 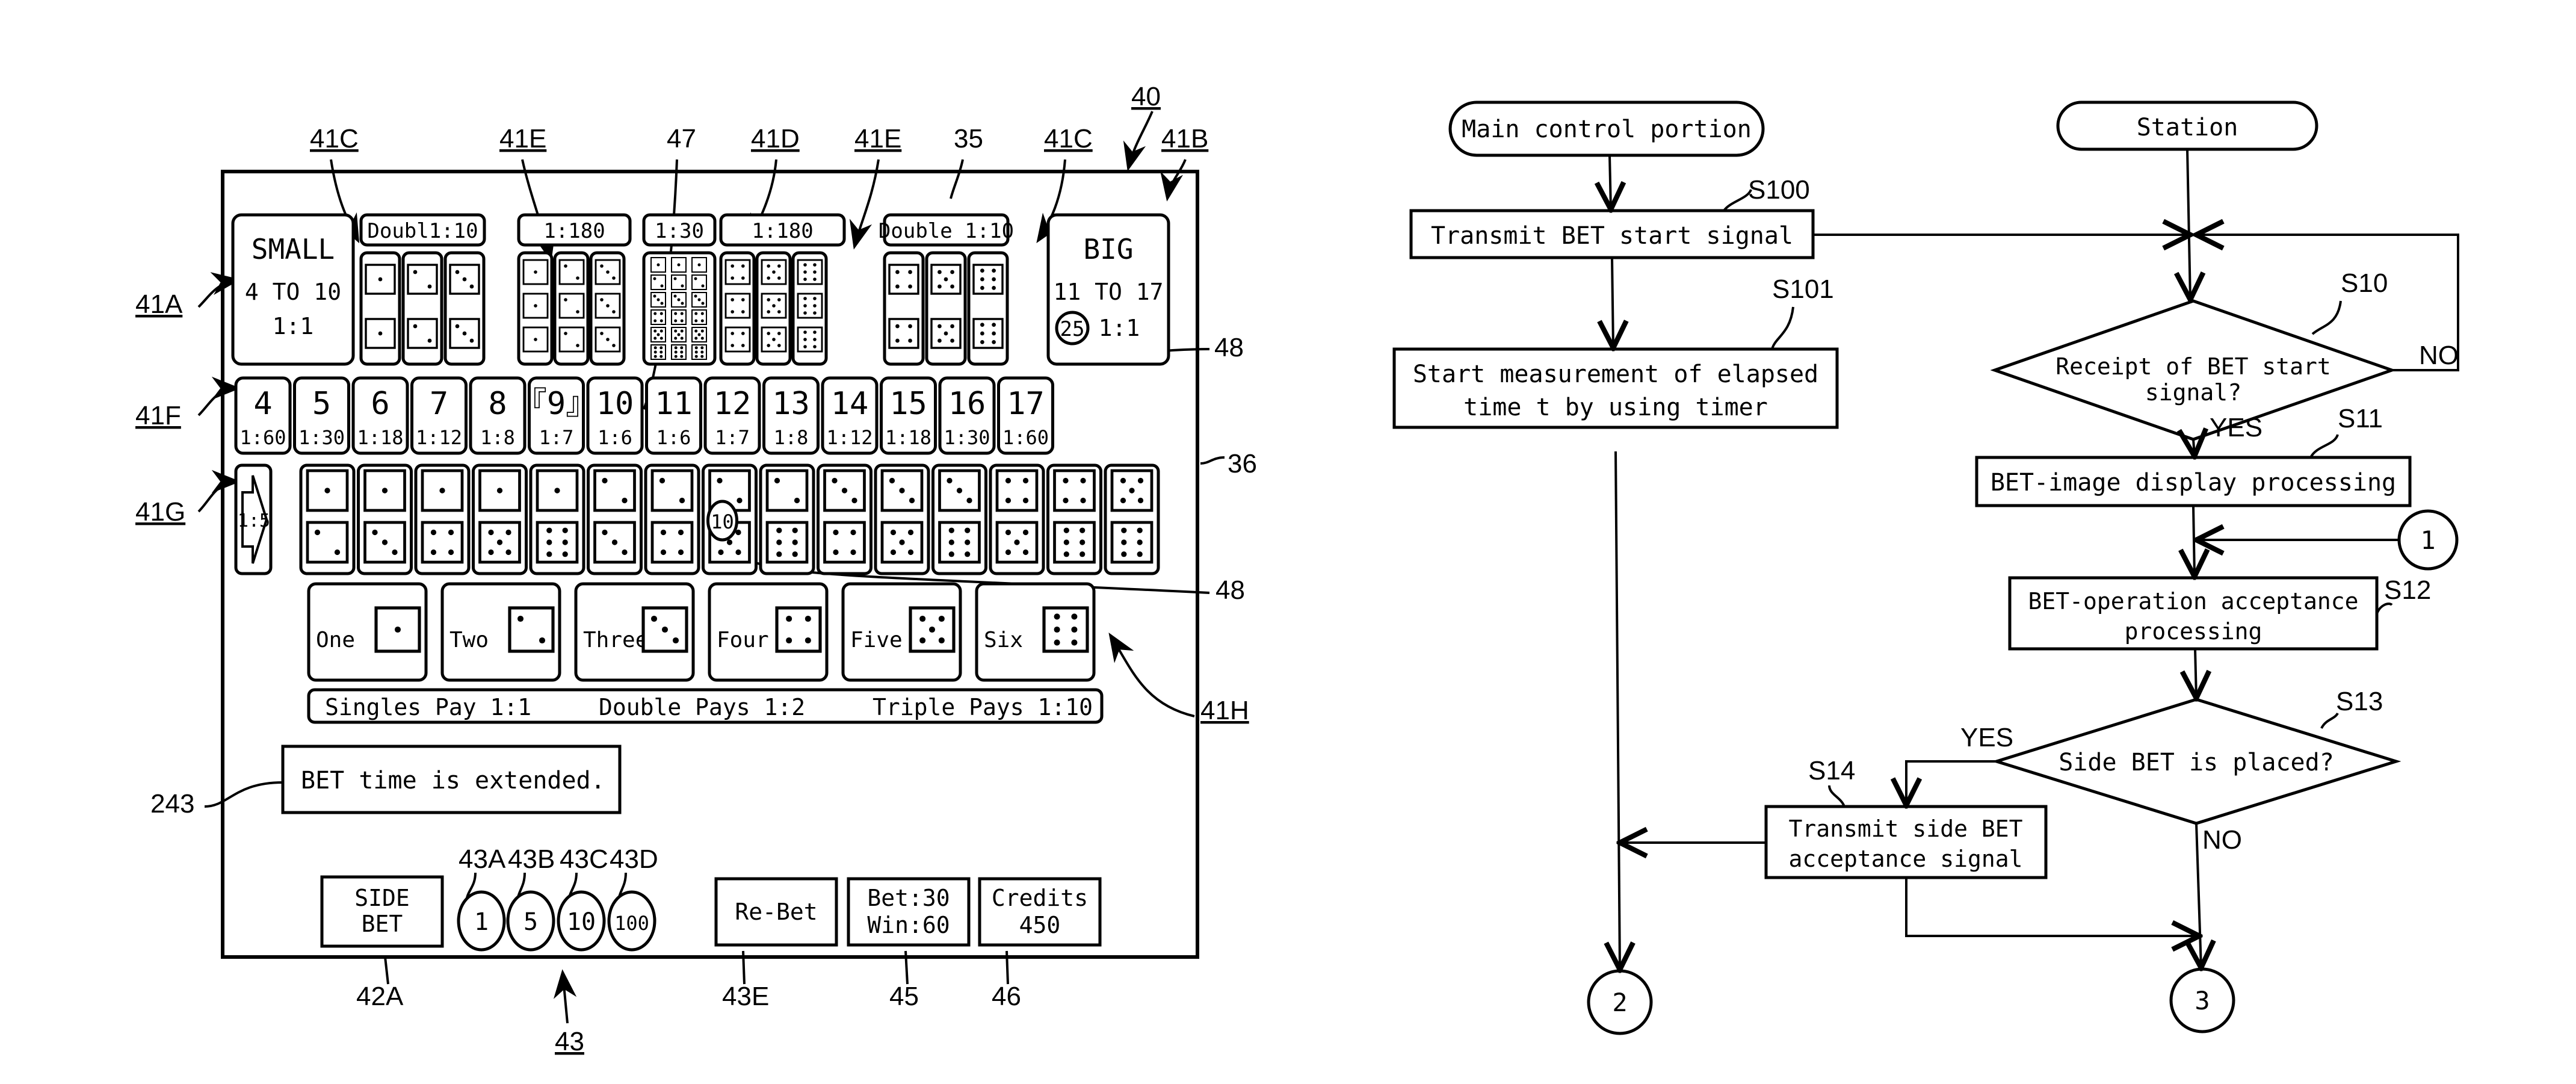 I want to click on chip-5-button: 5, so click(x=530, y=921).